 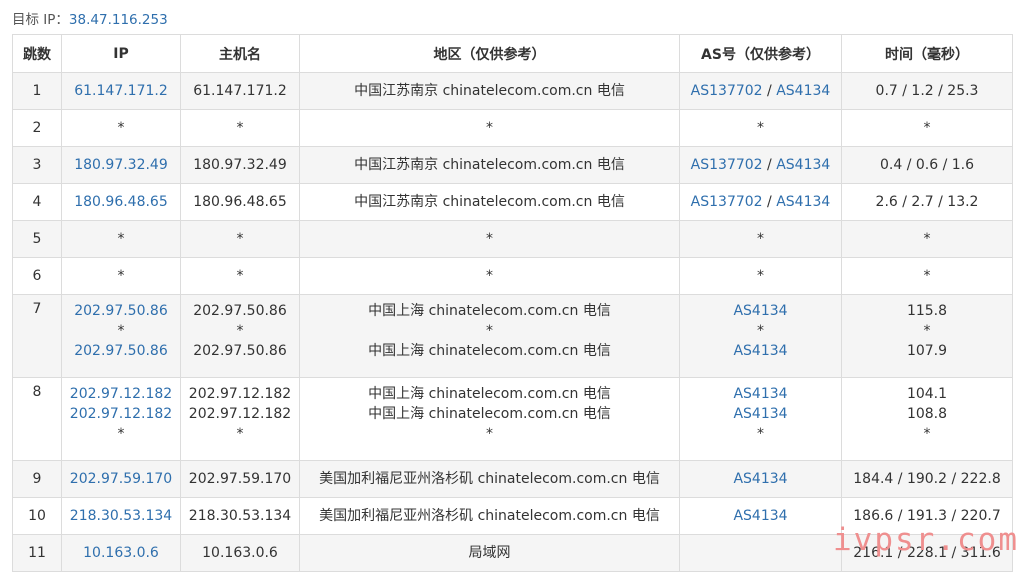 What do you see at coordinates (37, 276) in the screenshot?
I see `hop-cell: 6` at bounding box center [37, 276].